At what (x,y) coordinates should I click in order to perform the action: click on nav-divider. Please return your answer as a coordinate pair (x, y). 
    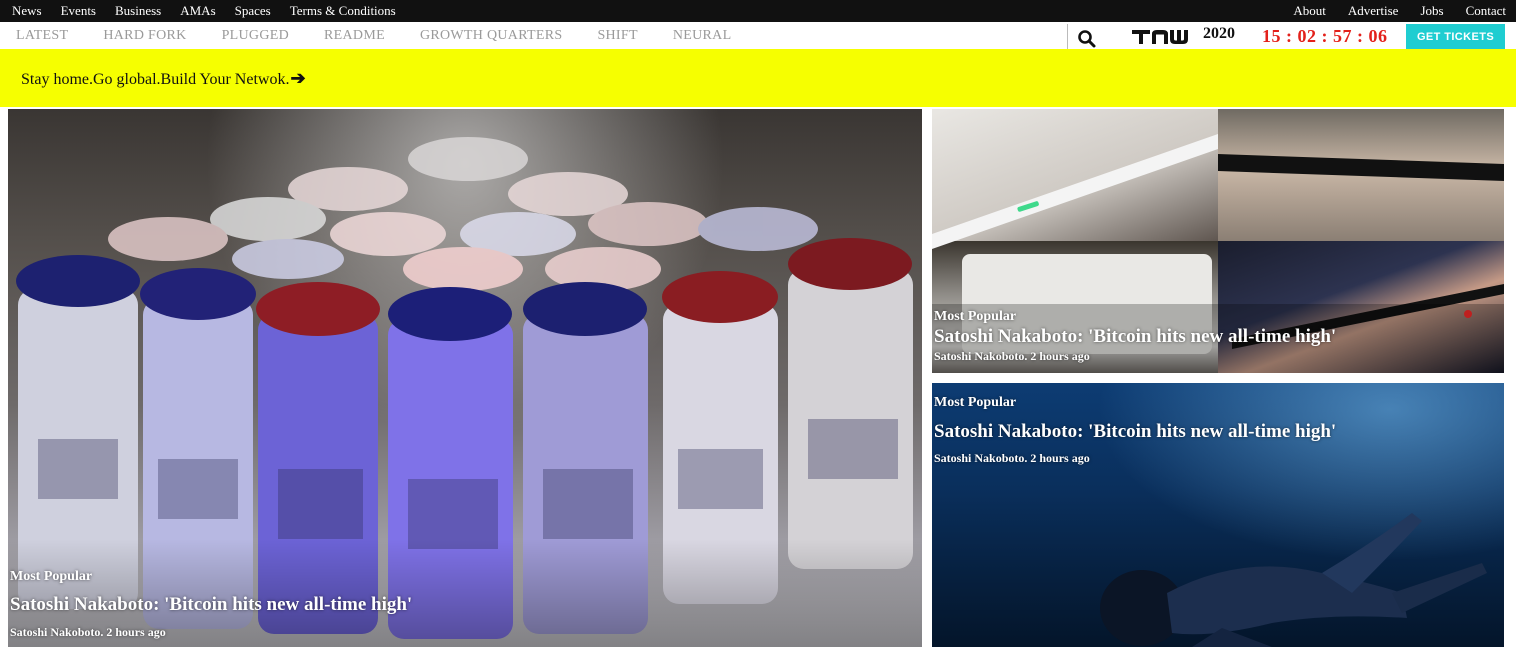
    Looking at the image, I should click on (1067, 36).